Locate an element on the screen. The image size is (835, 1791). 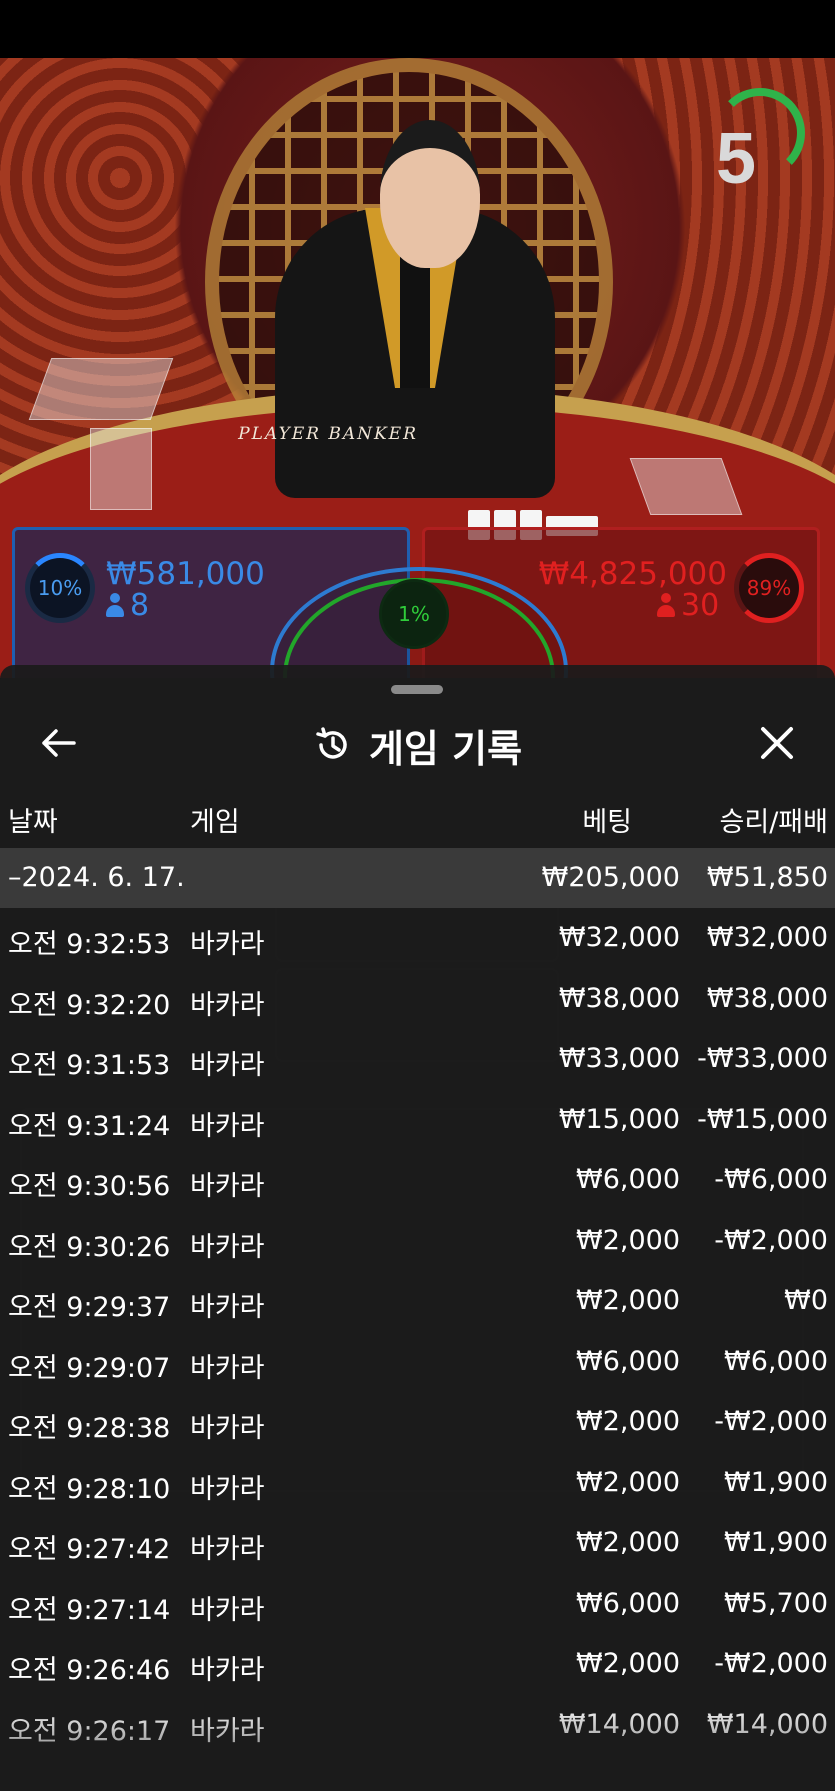
group-bet-total: ₩205,000 is located at coordinates (610, 877).